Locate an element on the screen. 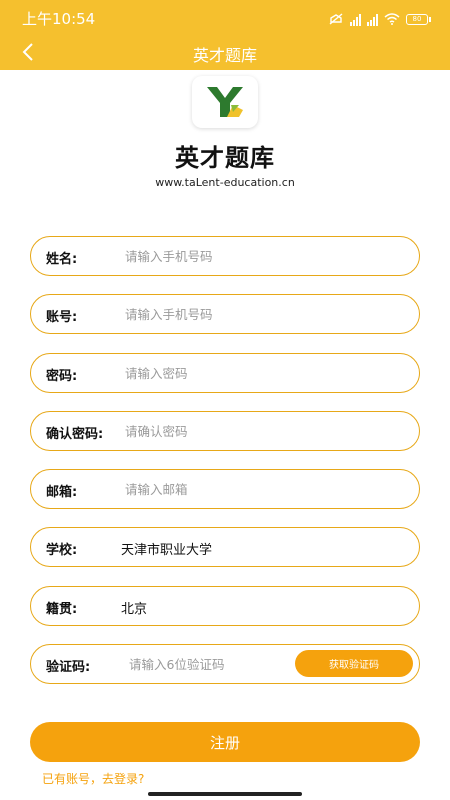 The height and width of the screenshot is (800, 450). home-indicator is located at coordinates (225, 794).